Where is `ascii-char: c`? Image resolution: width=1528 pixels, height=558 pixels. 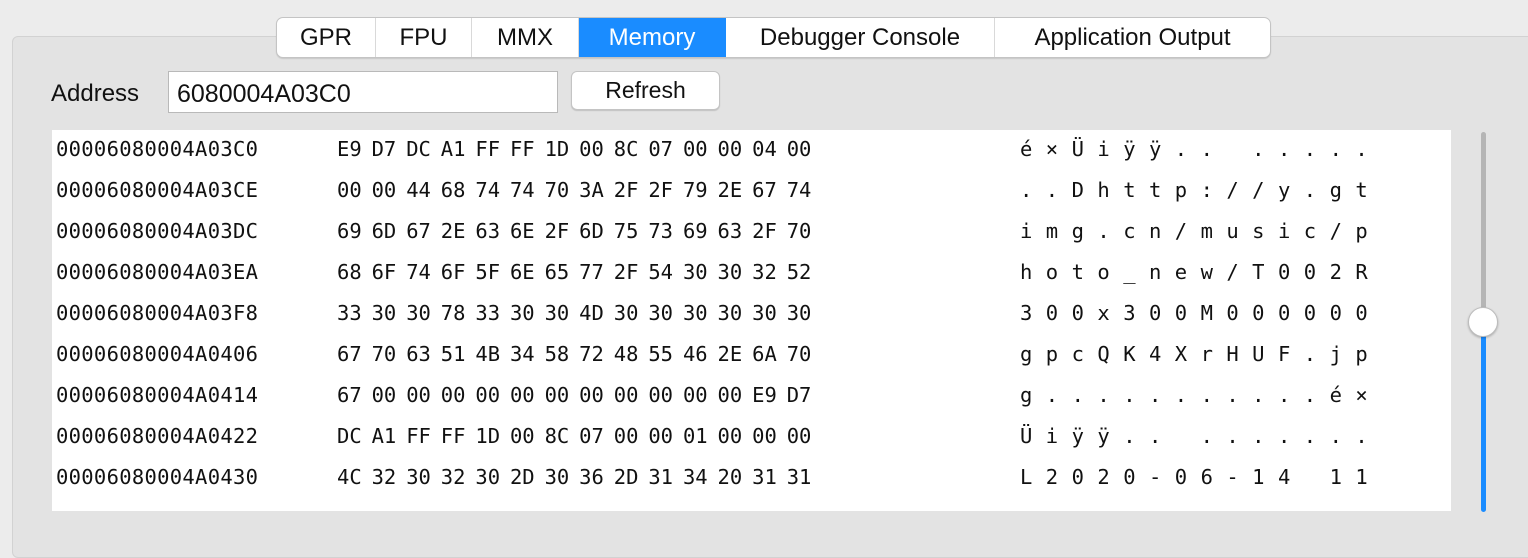 ascii-char: c is located at coordinates (1129, 231).